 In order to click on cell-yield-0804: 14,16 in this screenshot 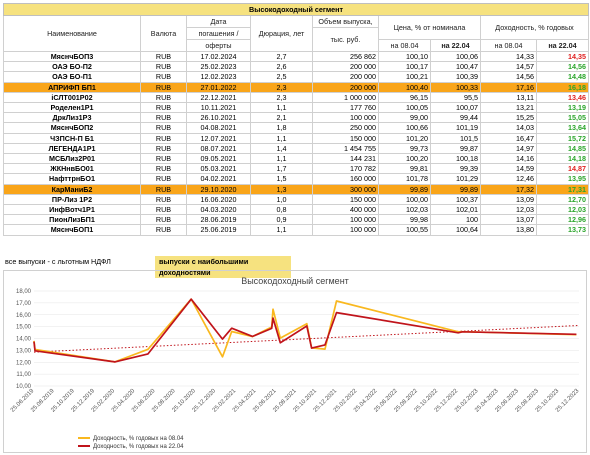, I will do `click(508, 159)`.